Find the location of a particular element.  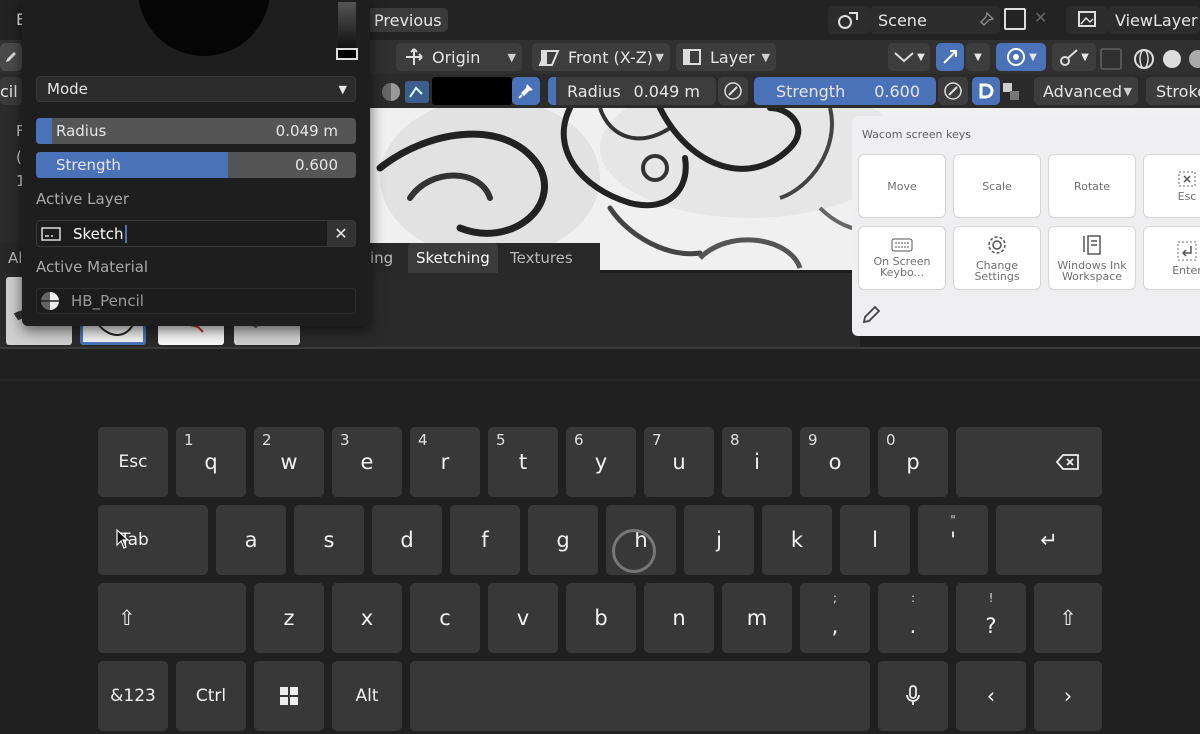

scene-field: Scene is located at coordinates (935, 20).